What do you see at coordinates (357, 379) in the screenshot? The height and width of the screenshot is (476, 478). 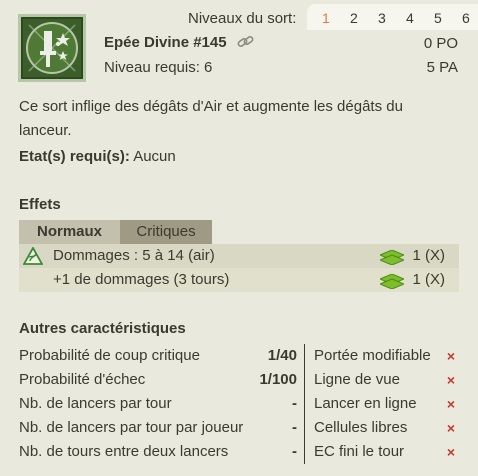 I see `property-label: Ligne de vue` at bounding box center [357, 379].